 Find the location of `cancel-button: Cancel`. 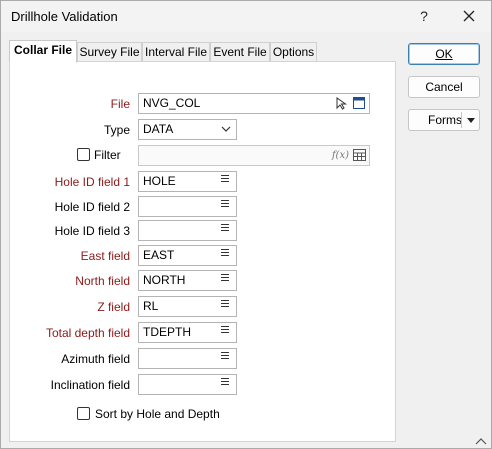

cancel-button: Cancel is located at coordinates (444, 87).